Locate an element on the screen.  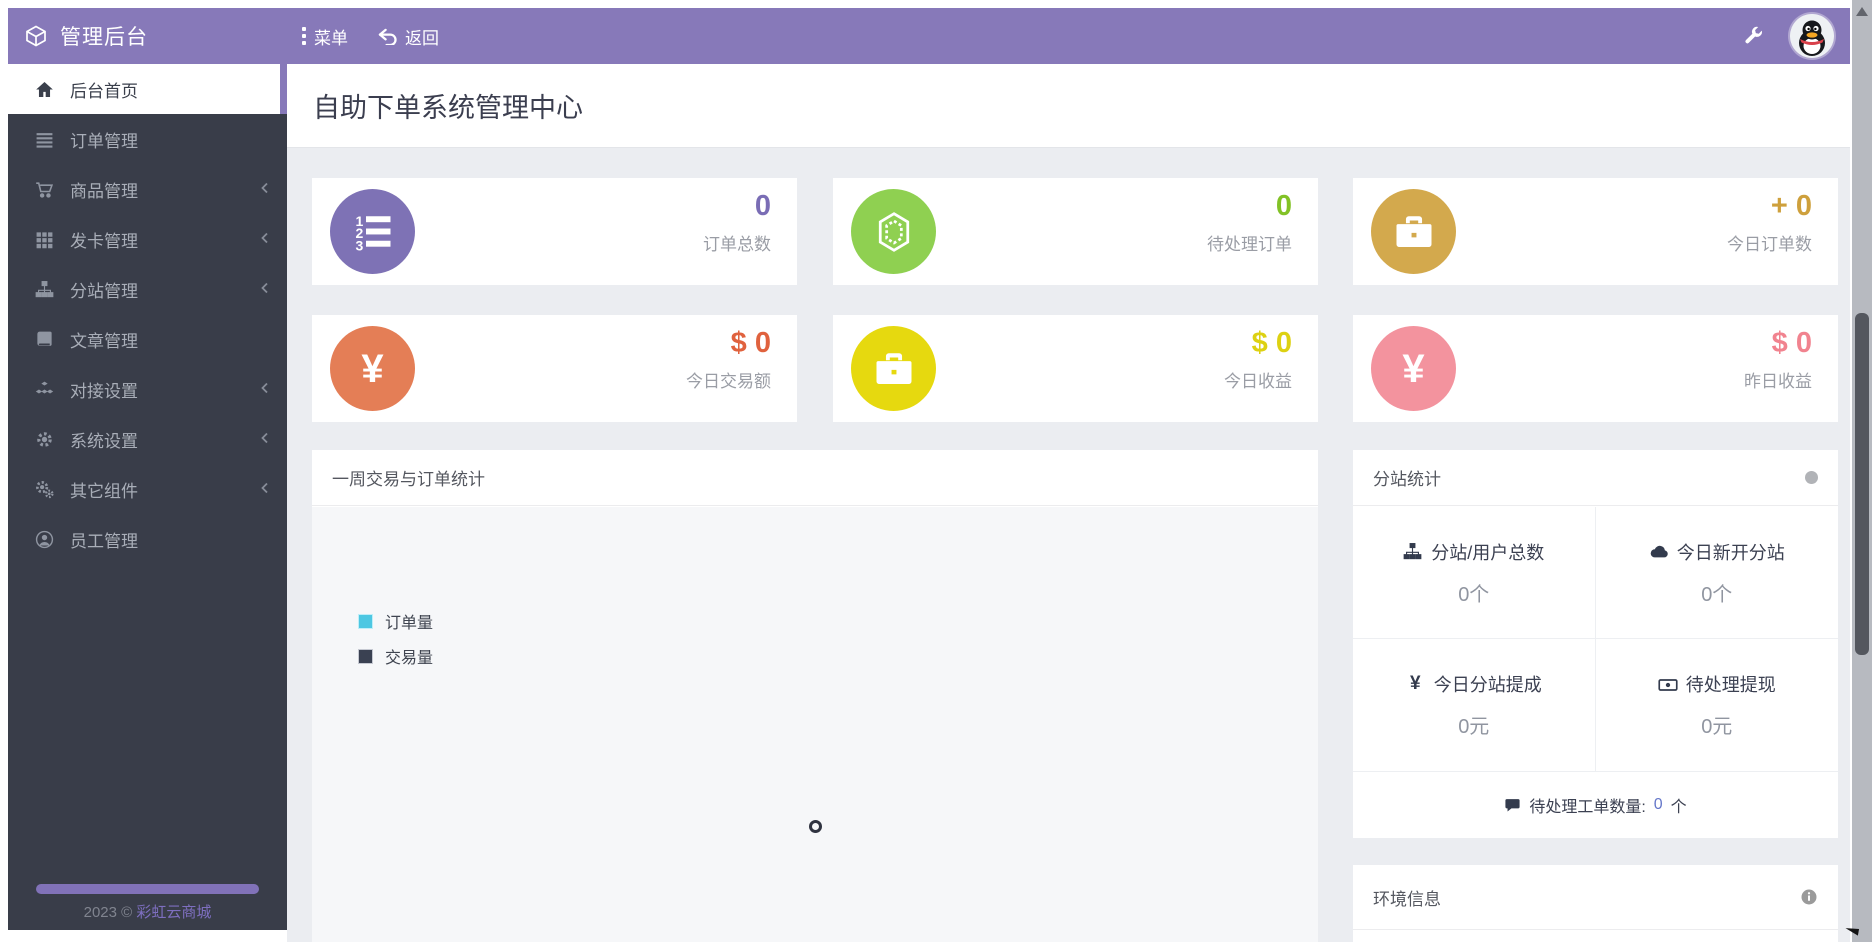
wrench-icon is located at coordinates (1753, 36).